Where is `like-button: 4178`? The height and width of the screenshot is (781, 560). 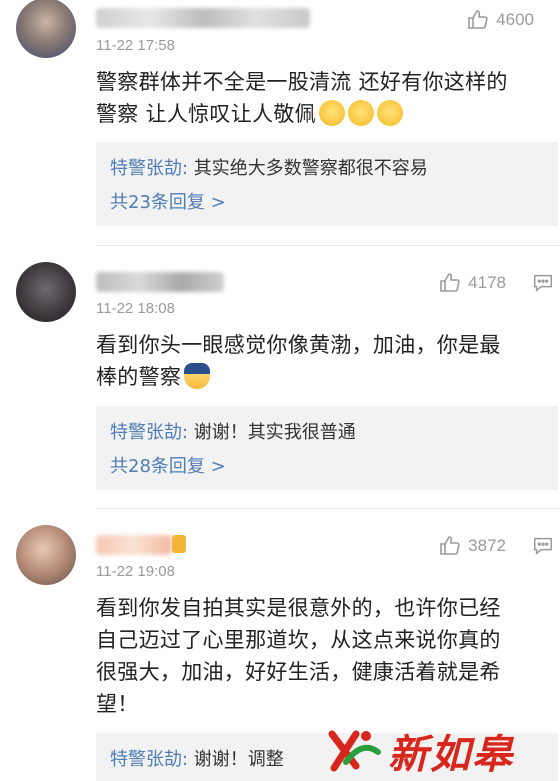
like-button: 4178 is located at coordinates (472, 283).